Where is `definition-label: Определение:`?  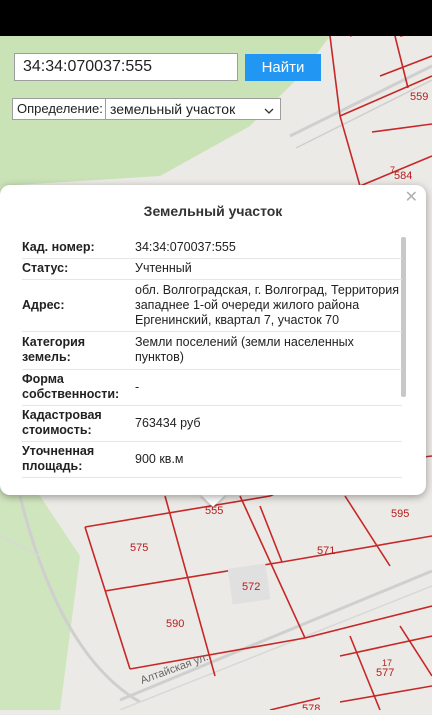
definition-label: Определение: is located at coordinates (59, 109).